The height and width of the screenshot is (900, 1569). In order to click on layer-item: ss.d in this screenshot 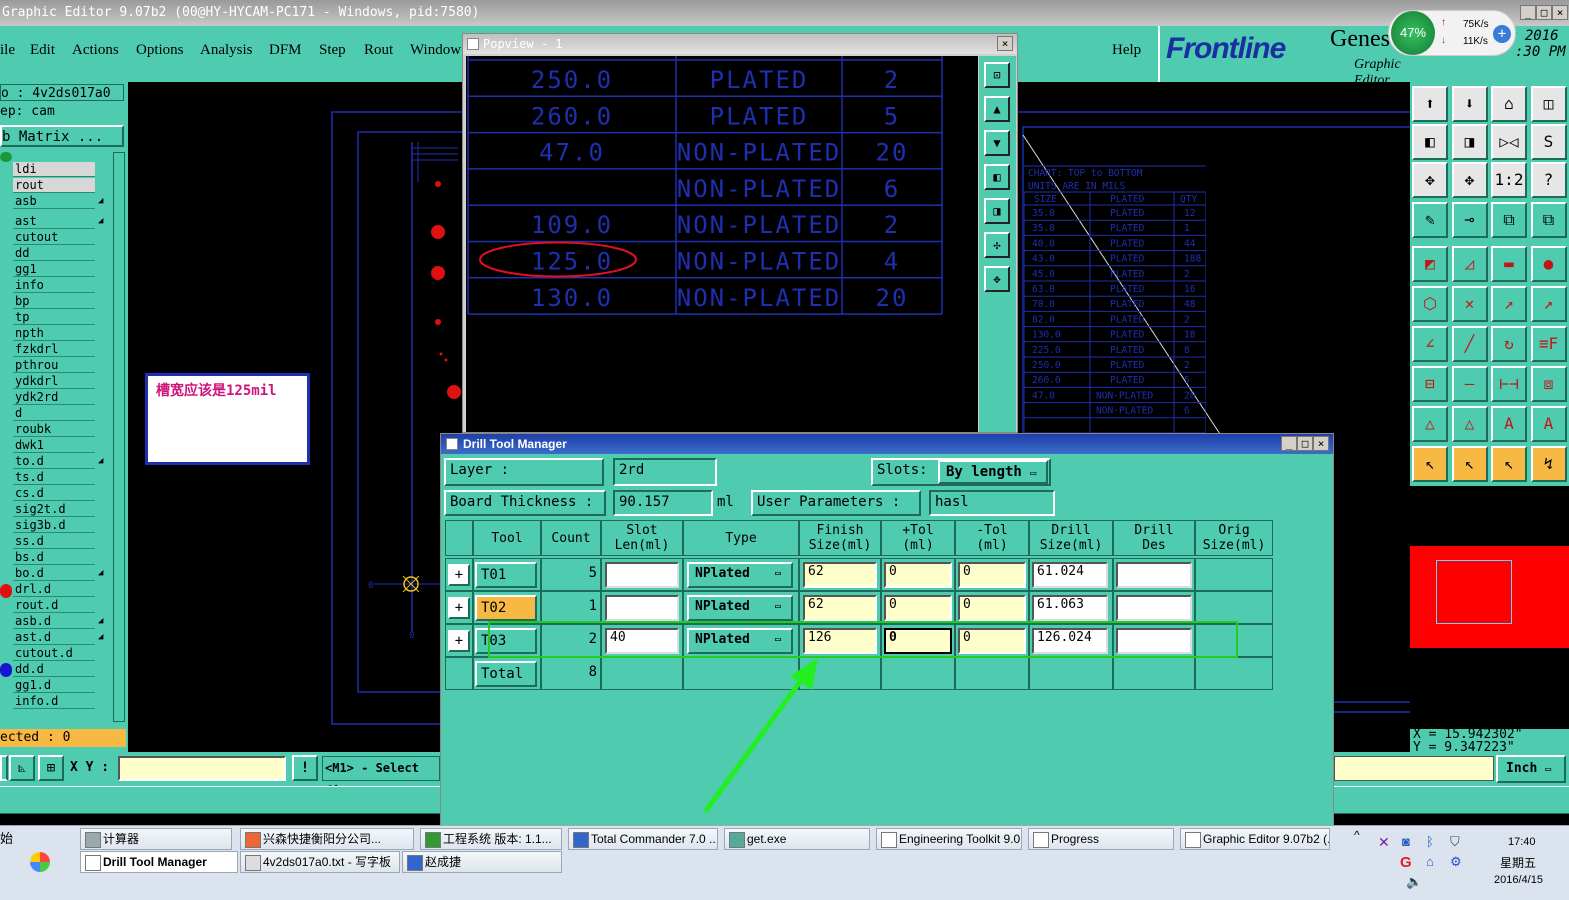, I will do `click(54, 541)`.